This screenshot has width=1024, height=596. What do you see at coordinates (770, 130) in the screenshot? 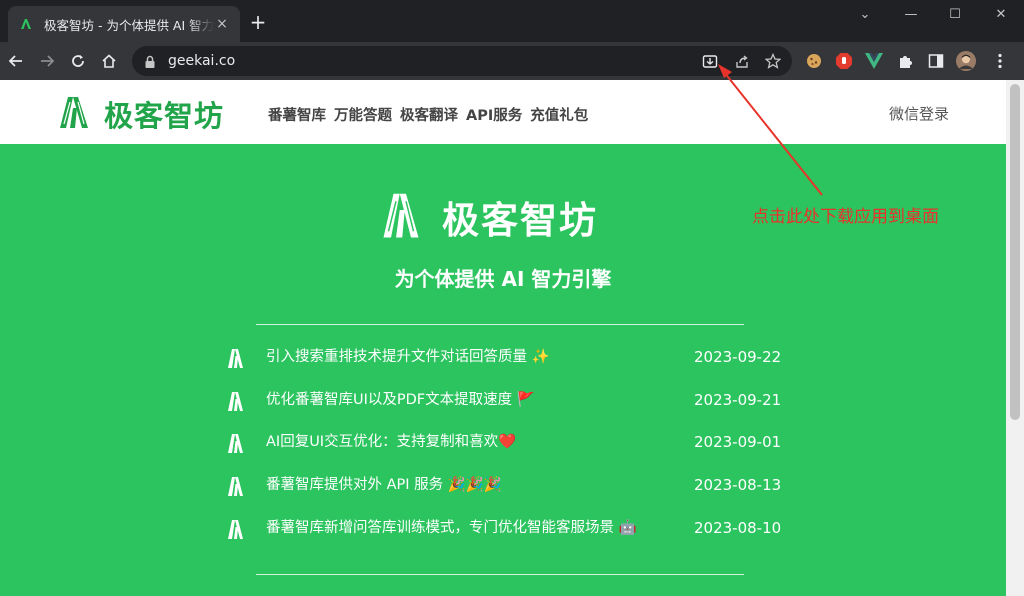
I see `annotation-arrow` at bounding box center [770, 130].